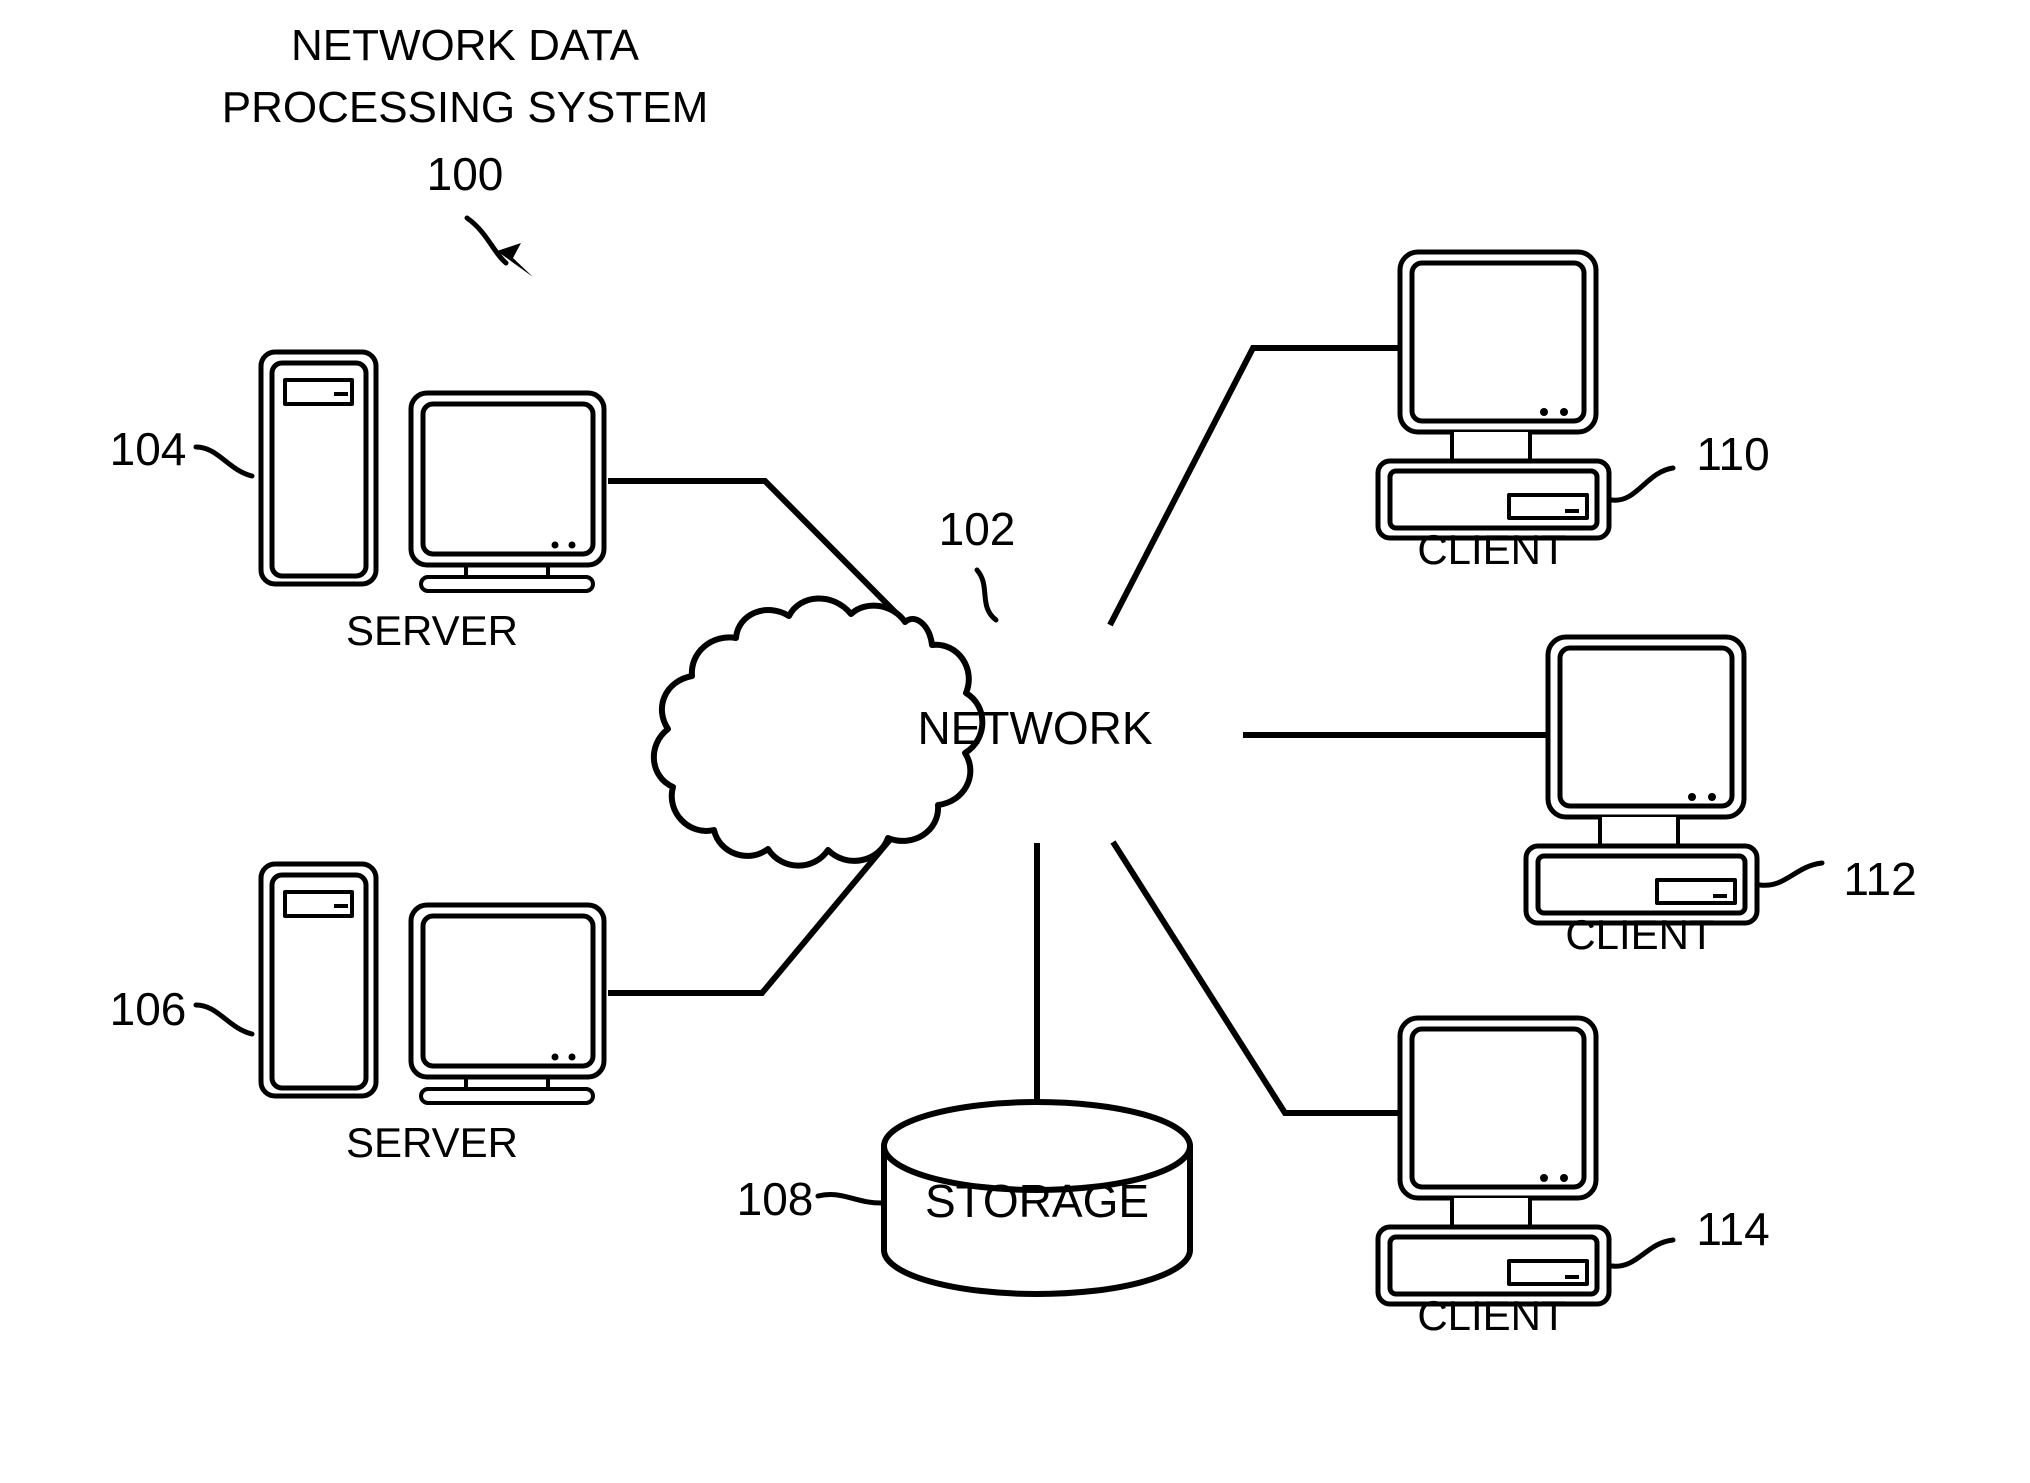 Image resolution: width=2030 pixels, height=1483 pixels. What do you see at coordinates (1037, 1201) in the screenshot?
I see `storage-label: STORAGE` at bounding box center [1037, 1201].